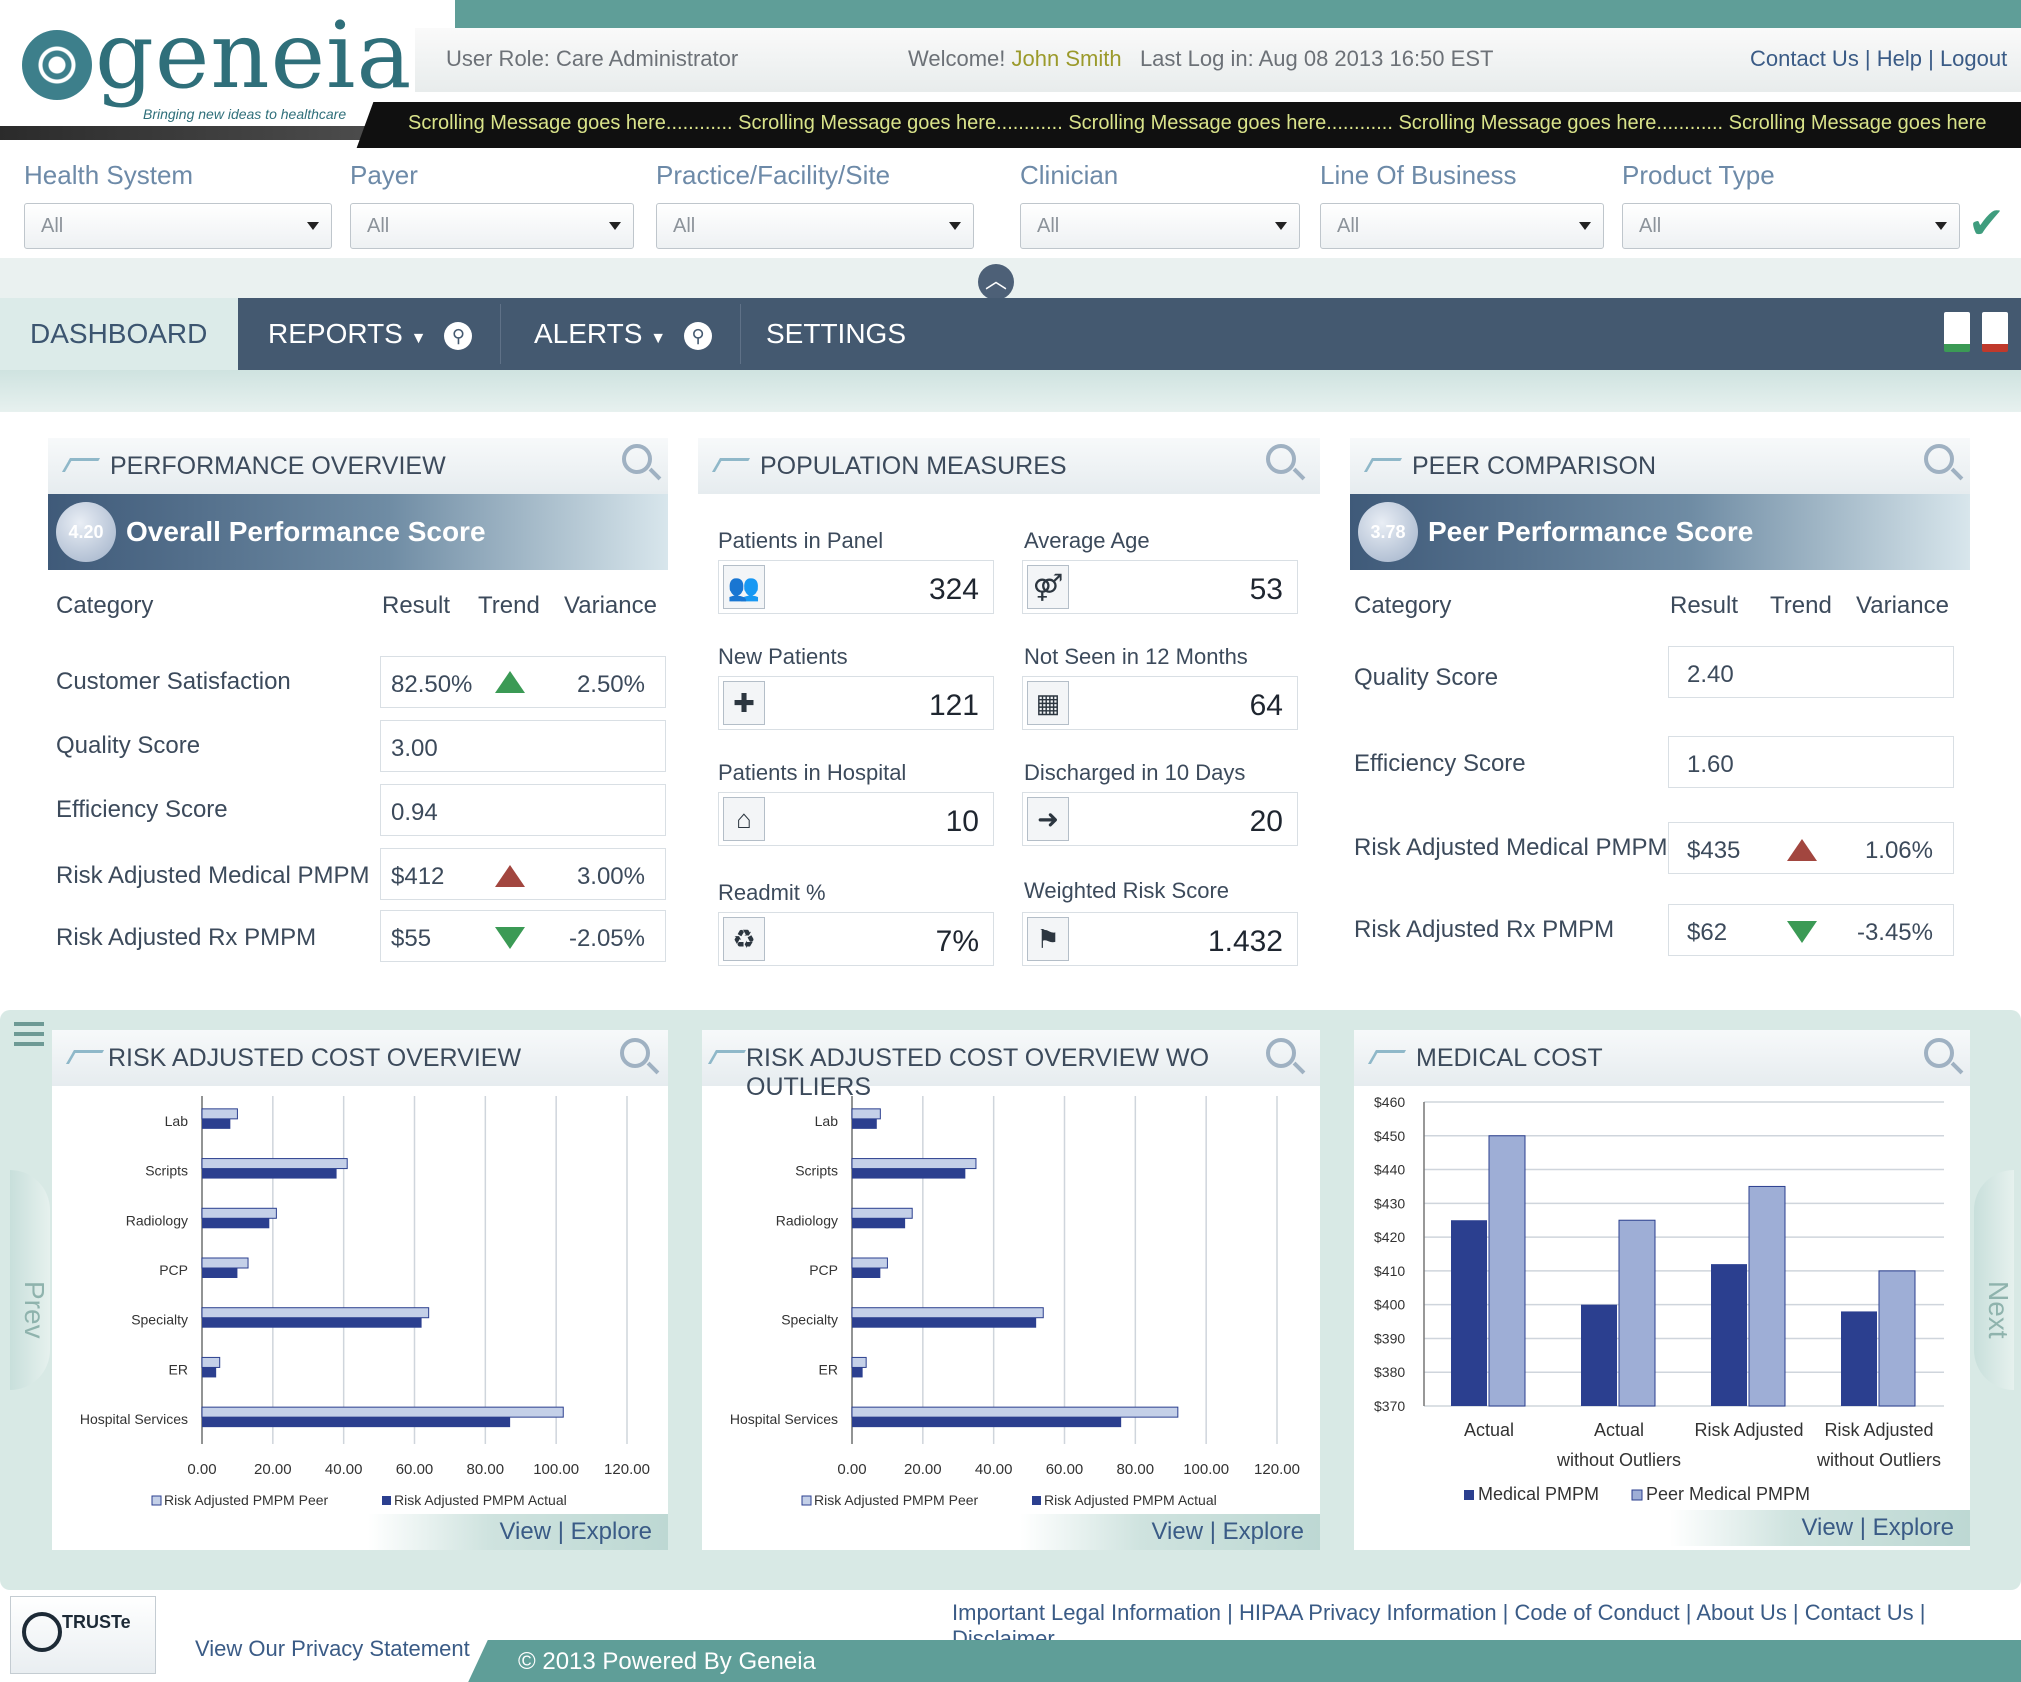 This screenshot has width=2021, height=1682. I want to click on score-label: Overall Performance Score, so click(306, 531).